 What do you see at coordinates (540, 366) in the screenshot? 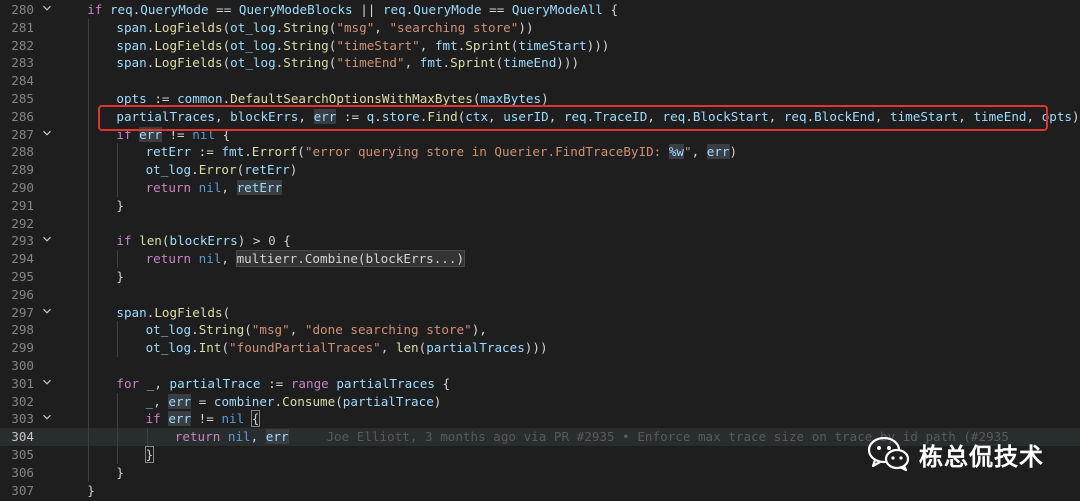
I see `code-line: 300` at bounding box center [540, 366].